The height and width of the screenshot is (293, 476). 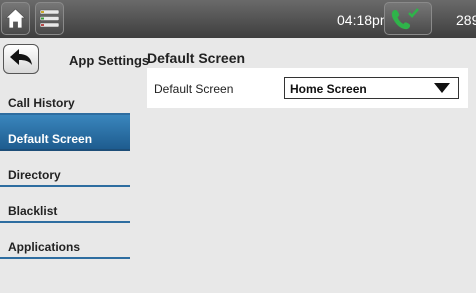 What do you see at coordinates (33, 211) in the screenshot?
I see `sidebar-item-label: Blacklist` at bounding box center [33, 211].